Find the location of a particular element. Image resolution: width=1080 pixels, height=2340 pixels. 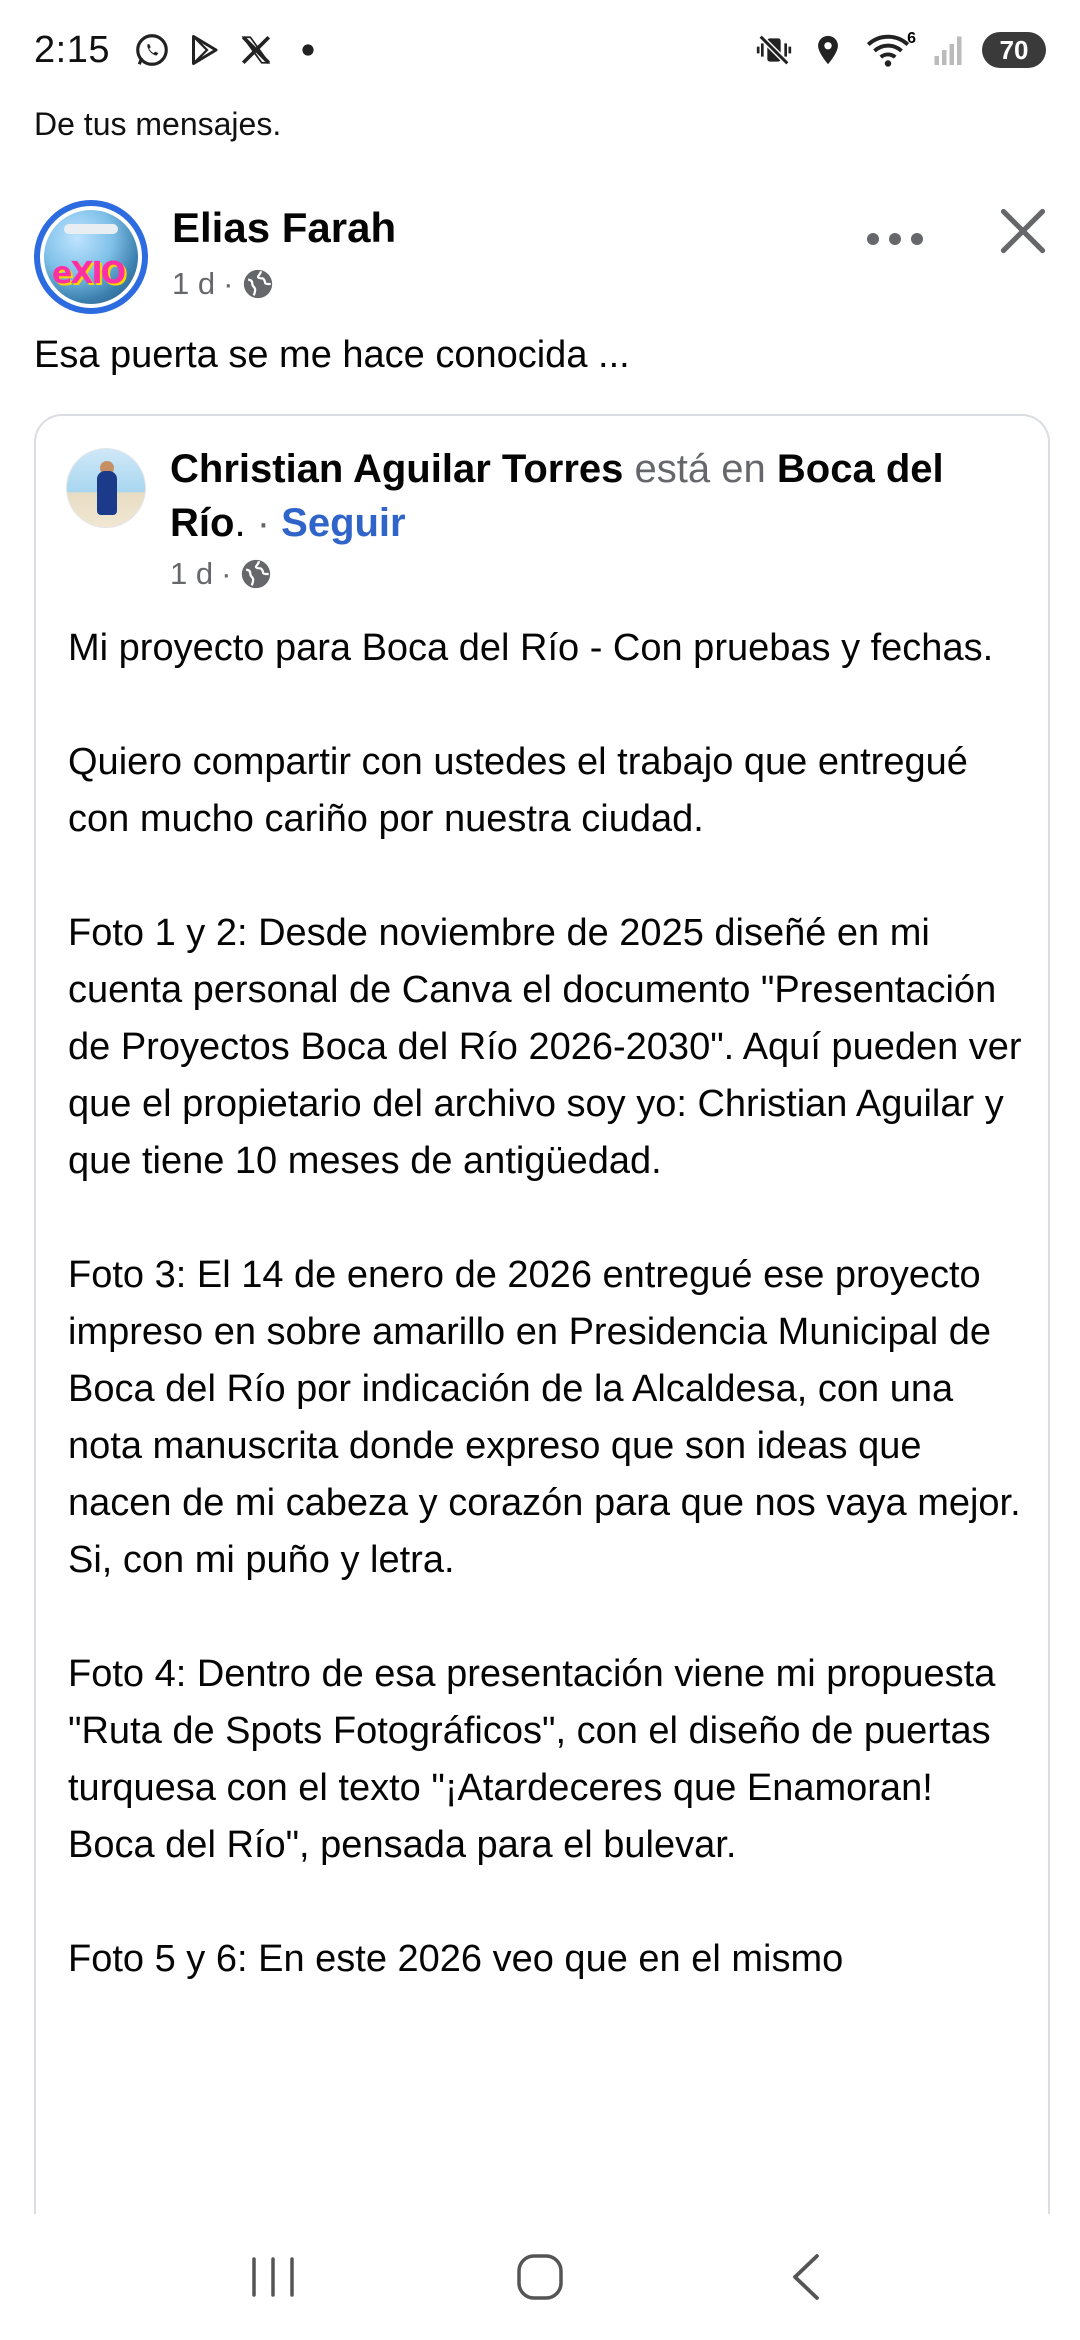

recent-apps-icon is located at coordinates (273, 2277).